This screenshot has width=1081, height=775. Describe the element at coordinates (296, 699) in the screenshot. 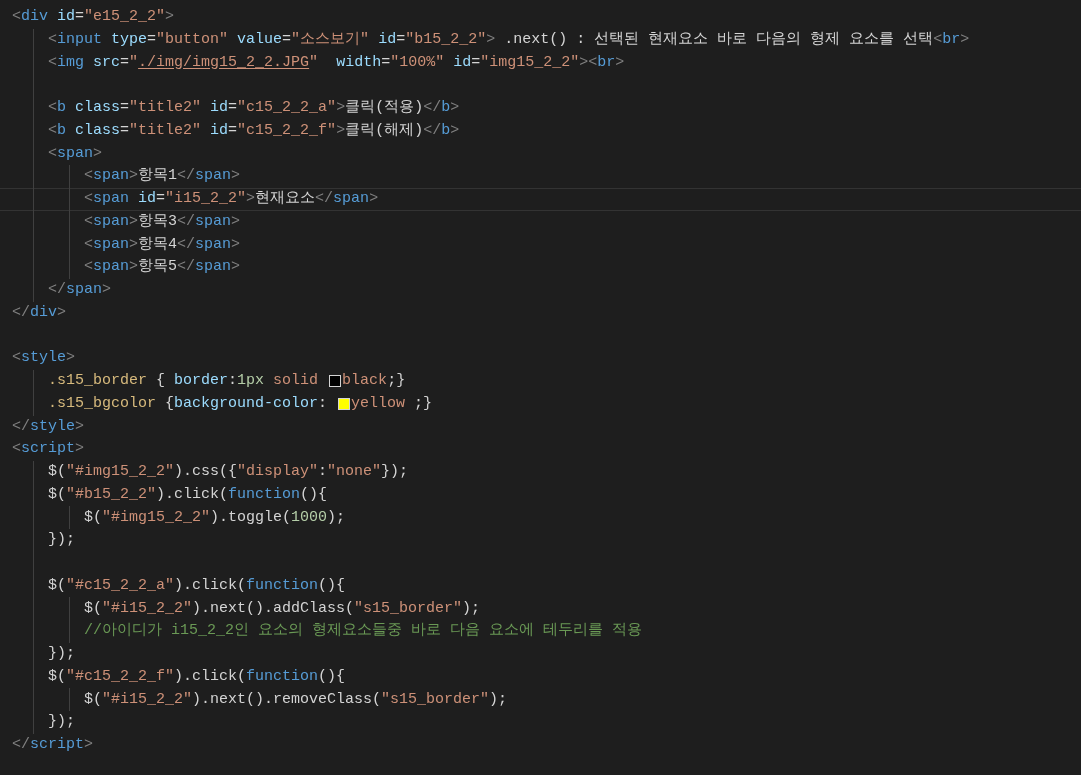

I see `code-text: $("#i15_2_2").next().removeClass("s15_border");` at that location.